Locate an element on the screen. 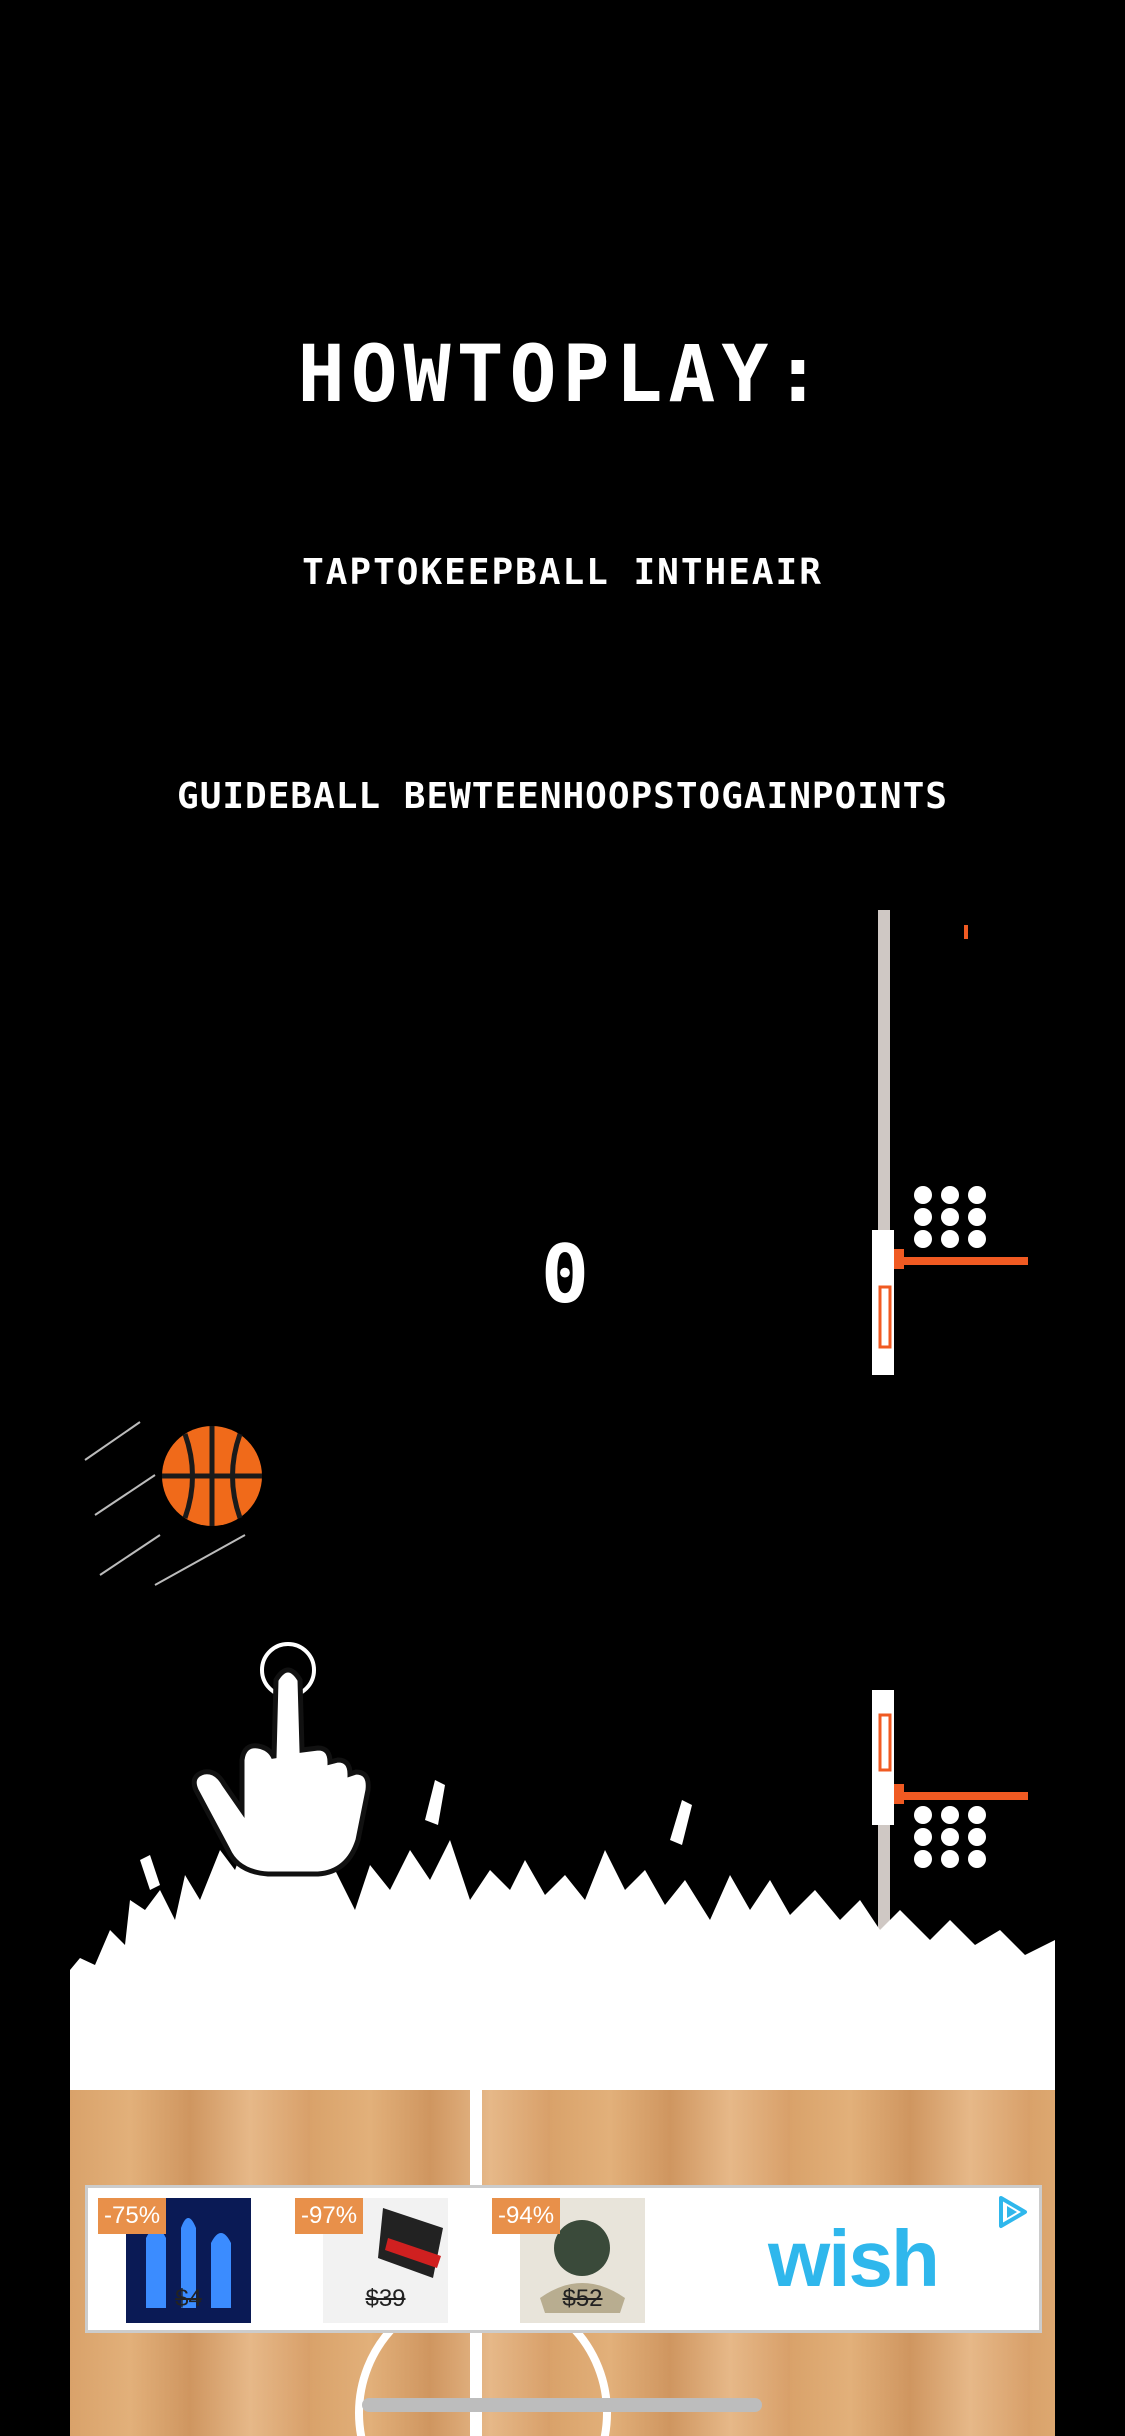 This screenshot has height=2436, width=1125. instruction-tap: TAPTOKEEPBALL INTHEAIR is located at coordinates (562, 572).